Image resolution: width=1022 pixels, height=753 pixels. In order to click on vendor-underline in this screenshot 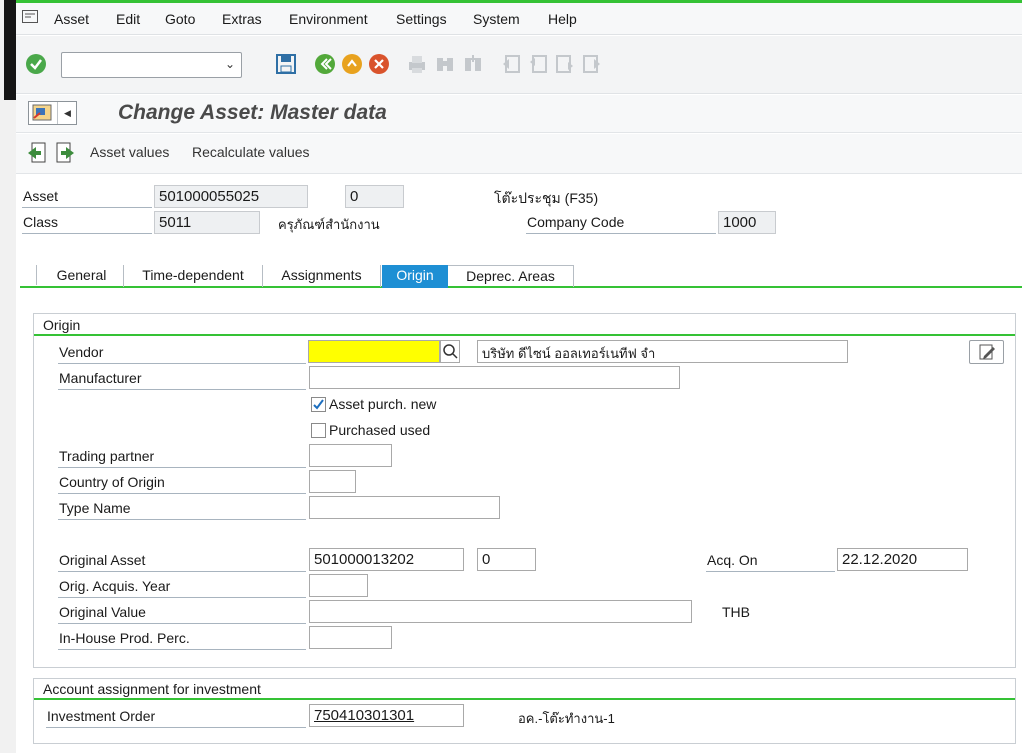, I will do `click(182, 363)`.